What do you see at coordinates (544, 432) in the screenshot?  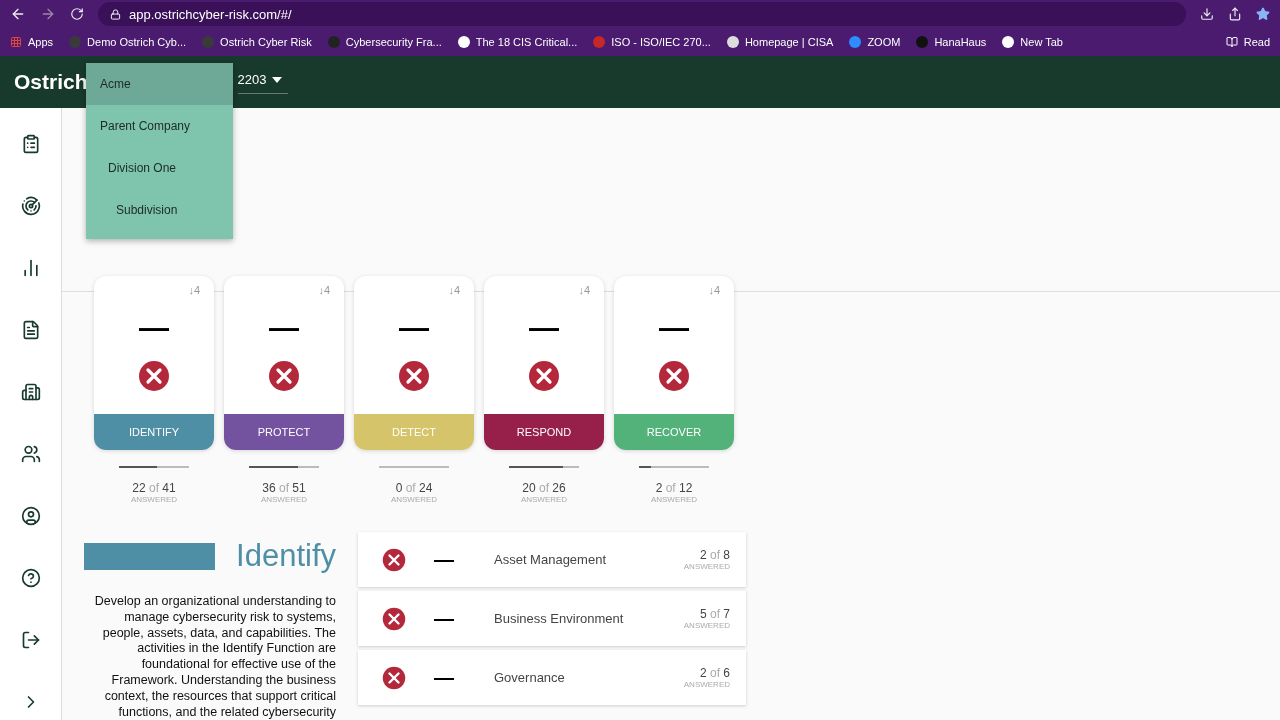 I see `function-label: RESPOND` at bounding box center [544, 432].